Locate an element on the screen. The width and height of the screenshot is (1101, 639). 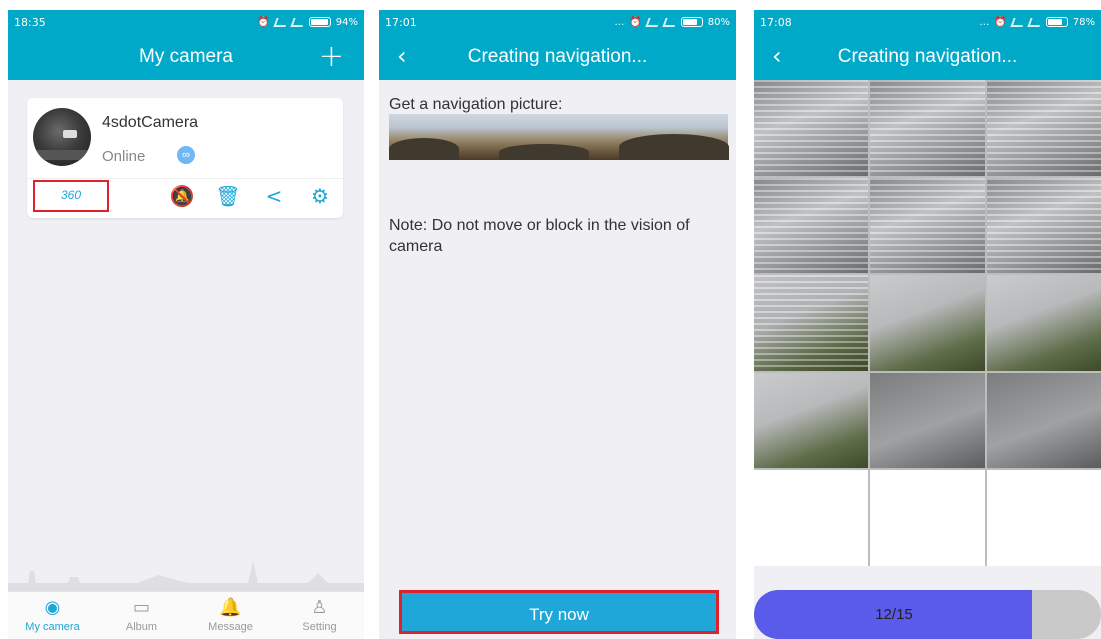
tab-album: ▭ Album is located at coordinates (141, 615).